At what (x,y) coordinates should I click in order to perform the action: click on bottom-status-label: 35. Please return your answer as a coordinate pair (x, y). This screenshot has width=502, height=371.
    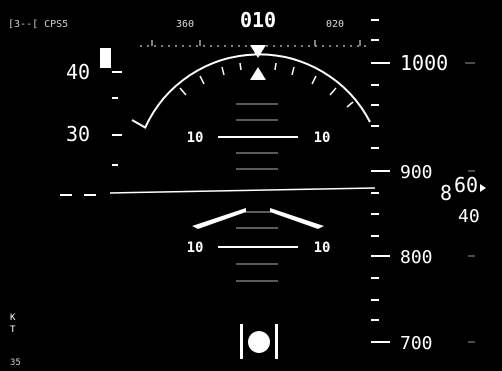
    Looking at the image, I should click on (15, 363).